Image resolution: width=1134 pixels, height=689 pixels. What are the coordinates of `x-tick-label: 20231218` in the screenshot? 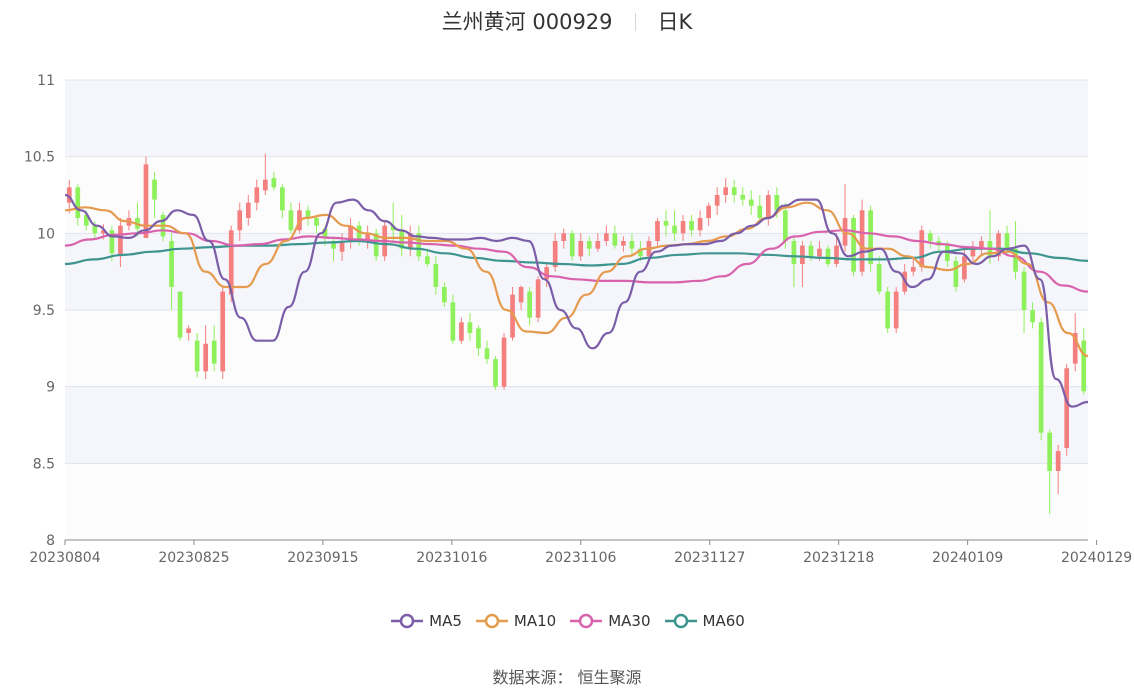 It's located at (838, 558).